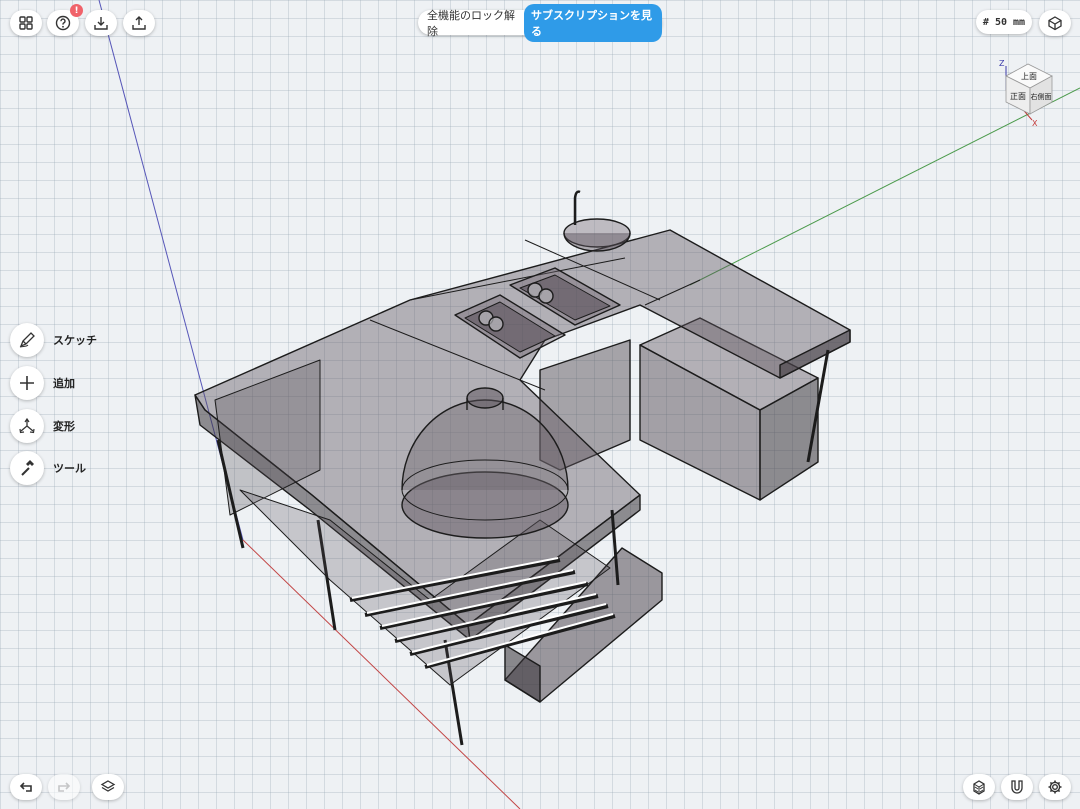 This screenshot has height=809, width=1080. What do you see at coordinates (69, 468) in the screenshot?
I see `tool-tools-label: ツール` at bounding box center [69, 468].